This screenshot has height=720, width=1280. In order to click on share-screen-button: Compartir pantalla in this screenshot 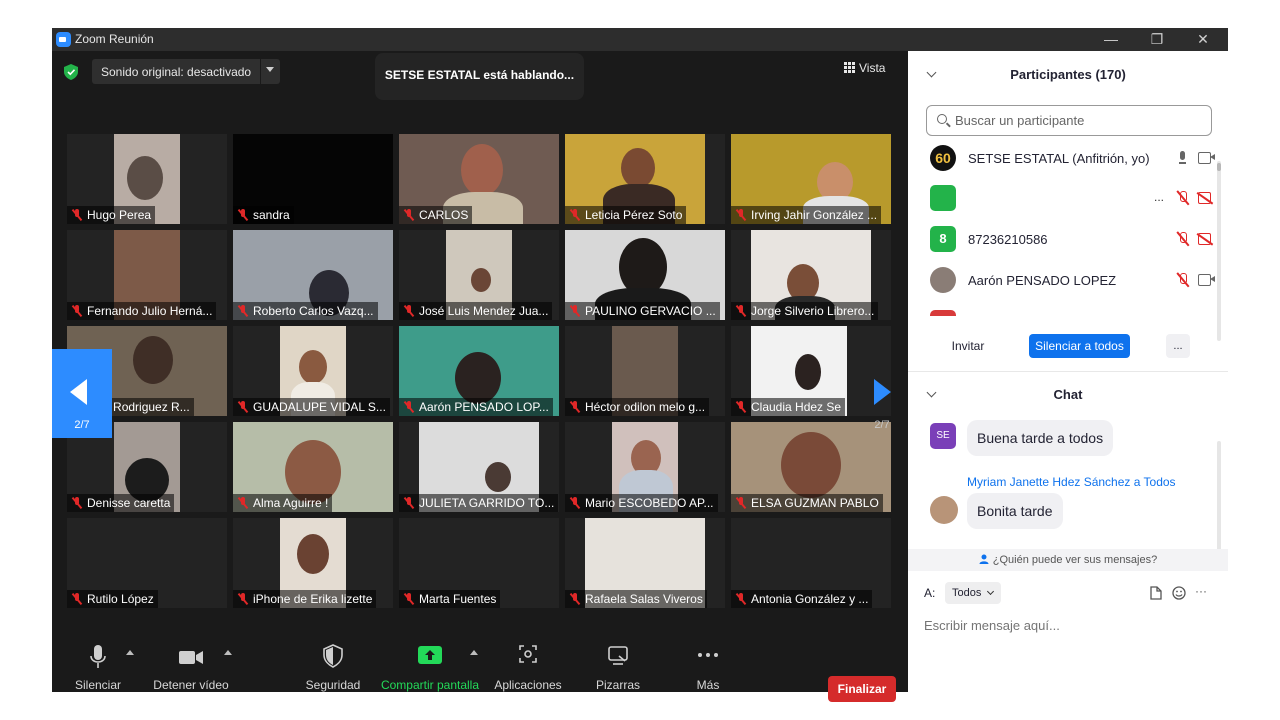, I will do `click(430, 668)`.